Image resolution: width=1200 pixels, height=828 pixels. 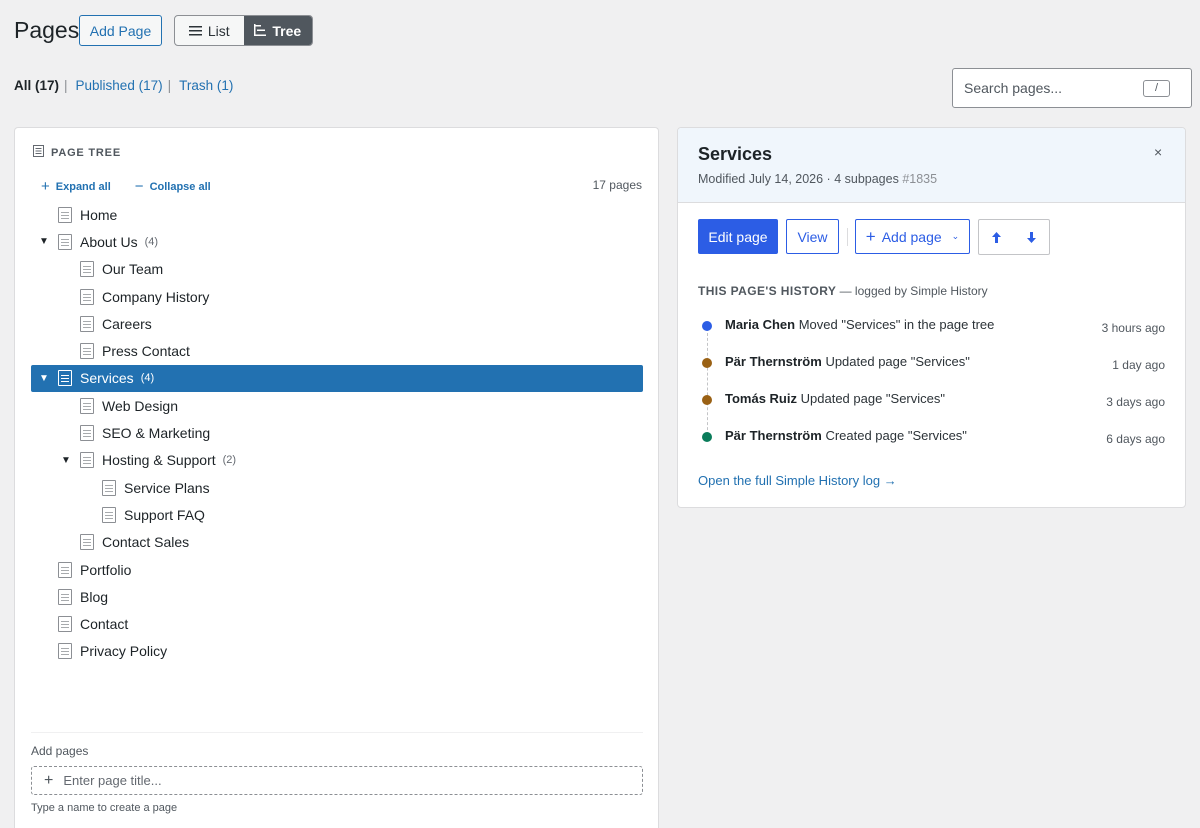 I want to click on filter-trash: Trash (1), so click(x=206, y=85).